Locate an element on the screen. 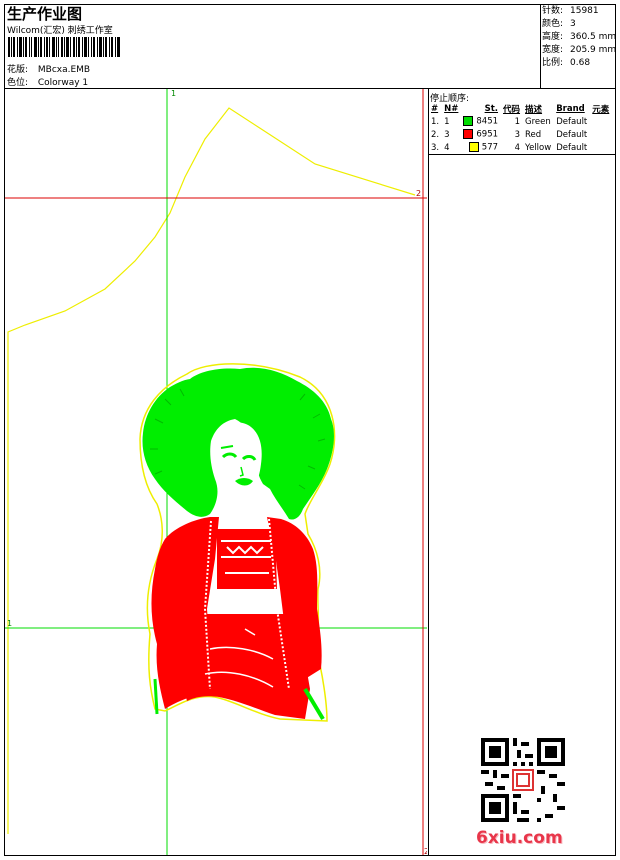 This screenshot has height=860, width=620. qr-seal is located at coordinates (523, 780).